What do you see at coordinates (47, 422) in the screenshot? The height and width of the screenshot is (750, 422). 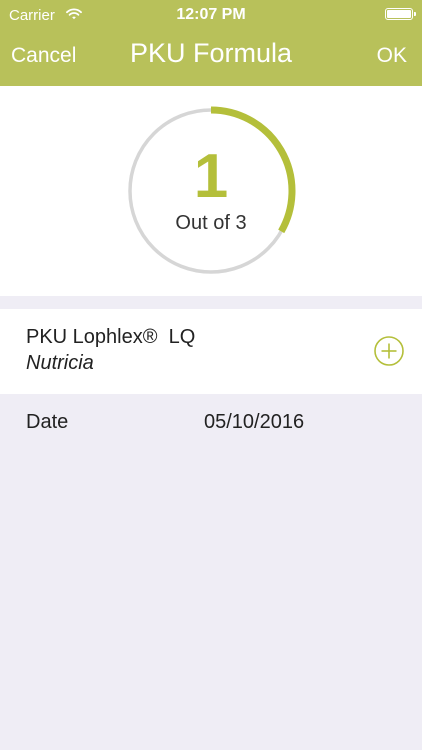 I see `date-label: Date` at bounding box center [47, 422].